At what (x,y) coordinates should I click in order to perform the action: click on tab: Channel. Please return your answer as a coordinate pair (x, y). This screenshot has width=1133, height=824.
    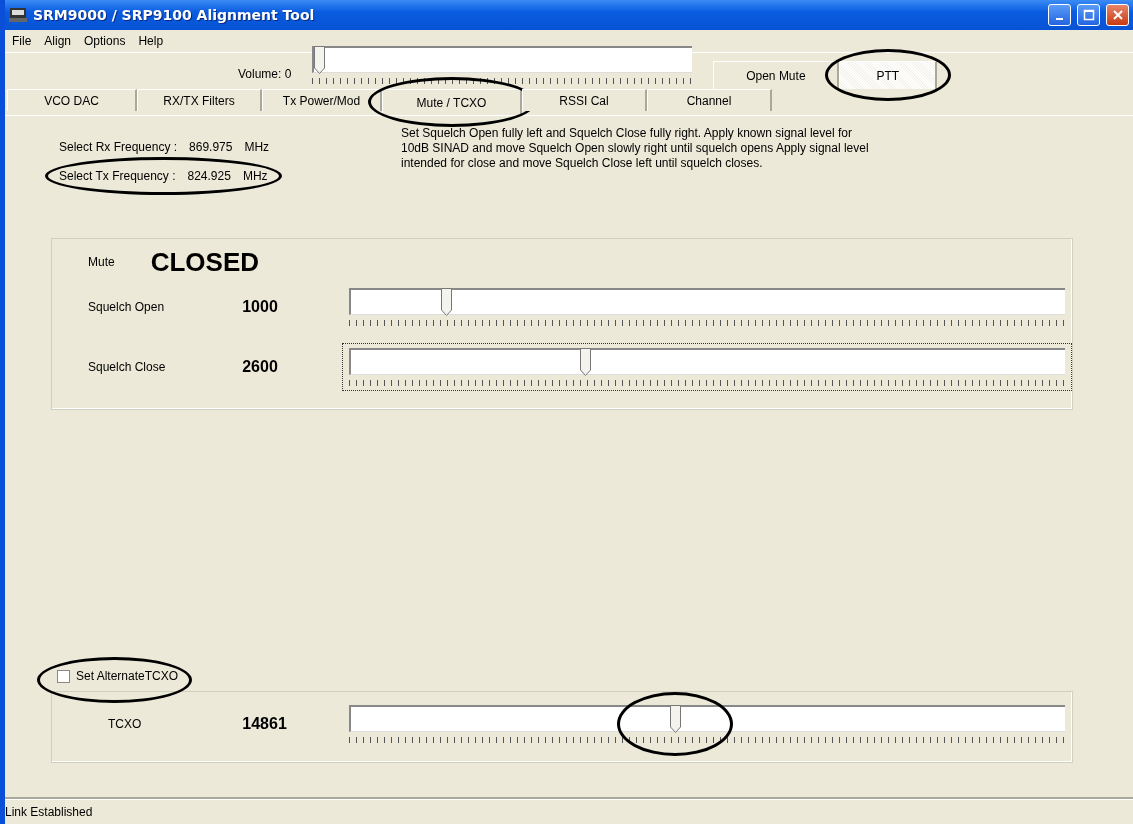
    Looking at the image, I should click on (709, 100).